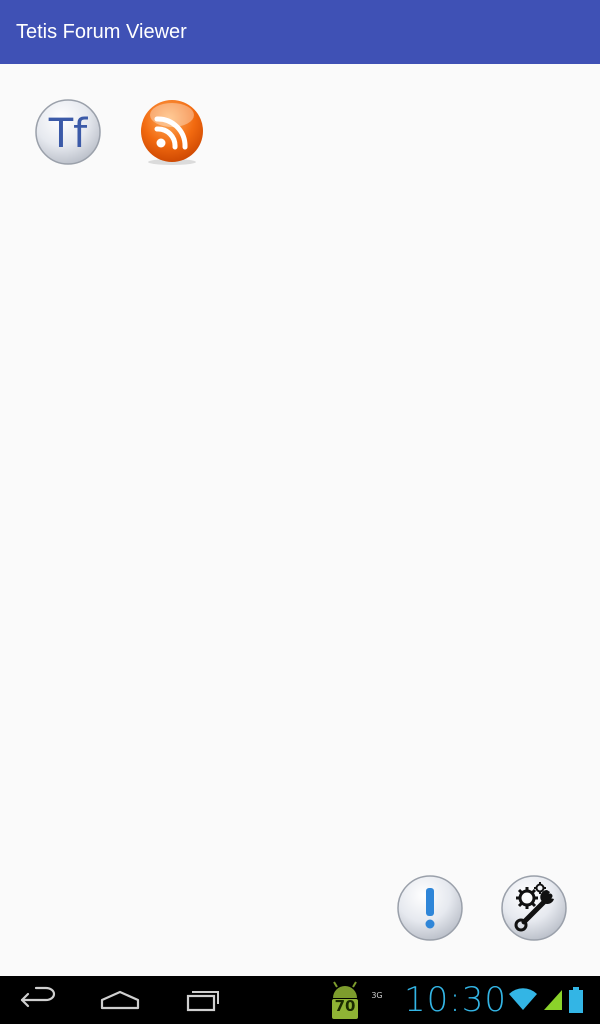 The width and height of the screenshot is (600, 1024). What do you see at coordinates (553, 1000) in the screenshot?
I see `signal-icon` at bounding box center [553, 1000].